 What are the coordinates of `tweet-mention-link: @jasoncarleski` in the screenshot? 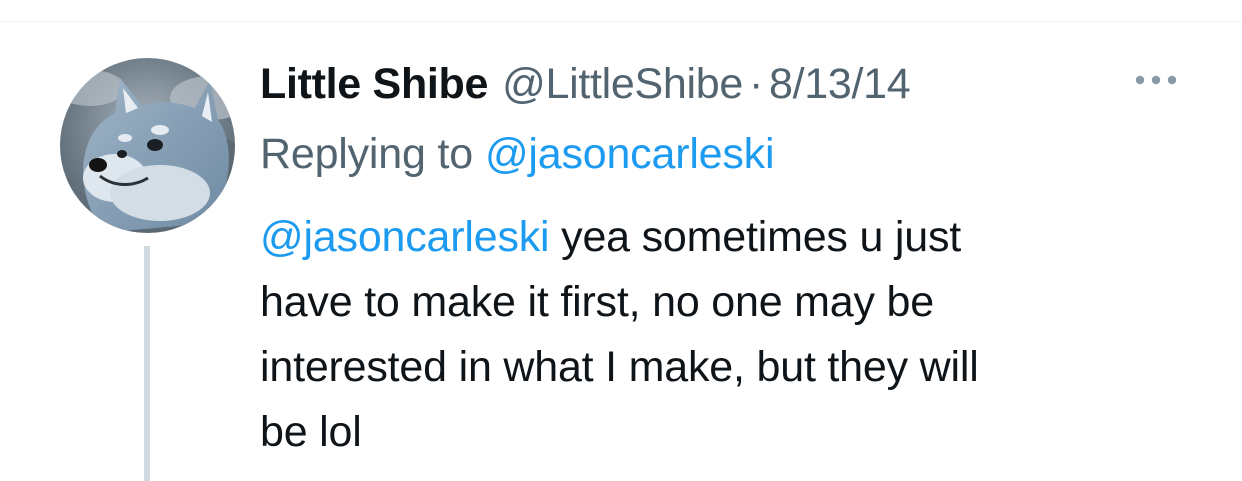 It's located at (405, 237).